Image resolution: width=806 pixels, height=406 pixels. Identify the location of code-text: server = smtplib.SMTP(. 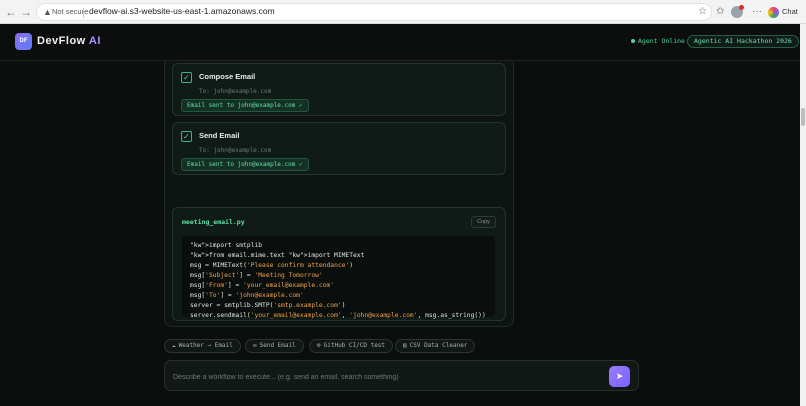
(232, 305).